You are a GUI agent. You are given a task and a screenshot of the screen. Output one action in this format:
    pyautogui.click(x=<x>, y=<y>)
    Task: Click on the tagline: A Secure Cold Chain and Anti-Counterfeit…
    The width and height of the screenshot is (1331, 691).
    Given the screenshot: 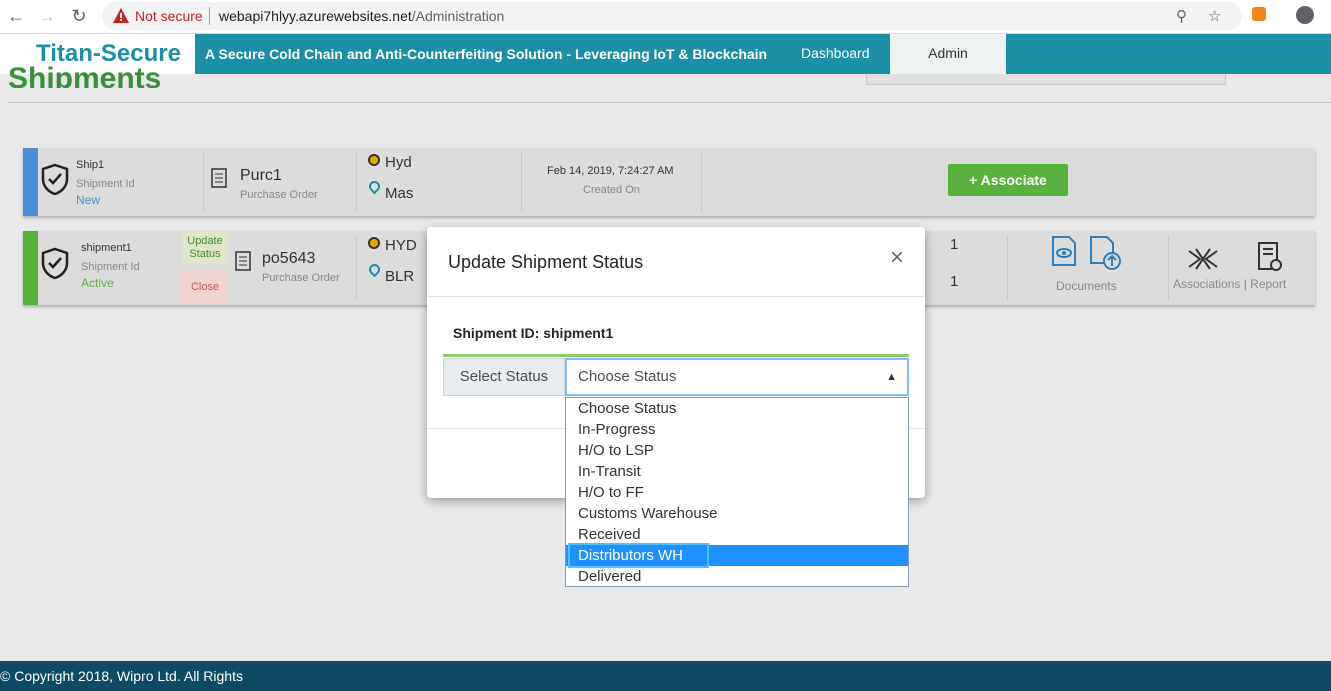 What is the action you would take?
    pyautogui.click(x=486, y=54)
    